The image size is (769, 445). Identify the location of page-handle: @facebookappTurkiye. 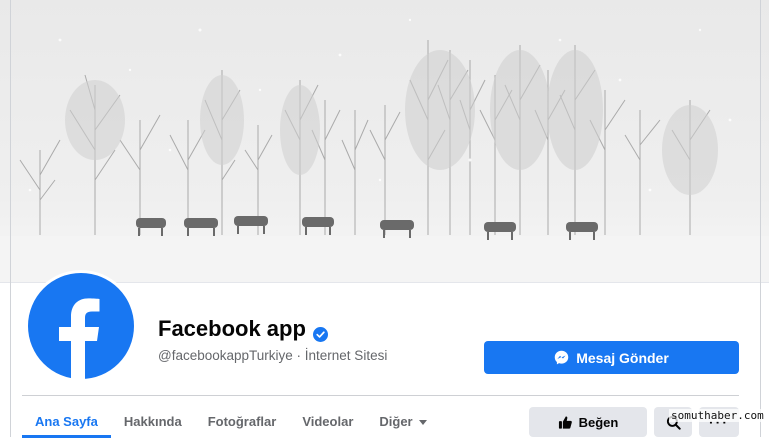
(225, 355).